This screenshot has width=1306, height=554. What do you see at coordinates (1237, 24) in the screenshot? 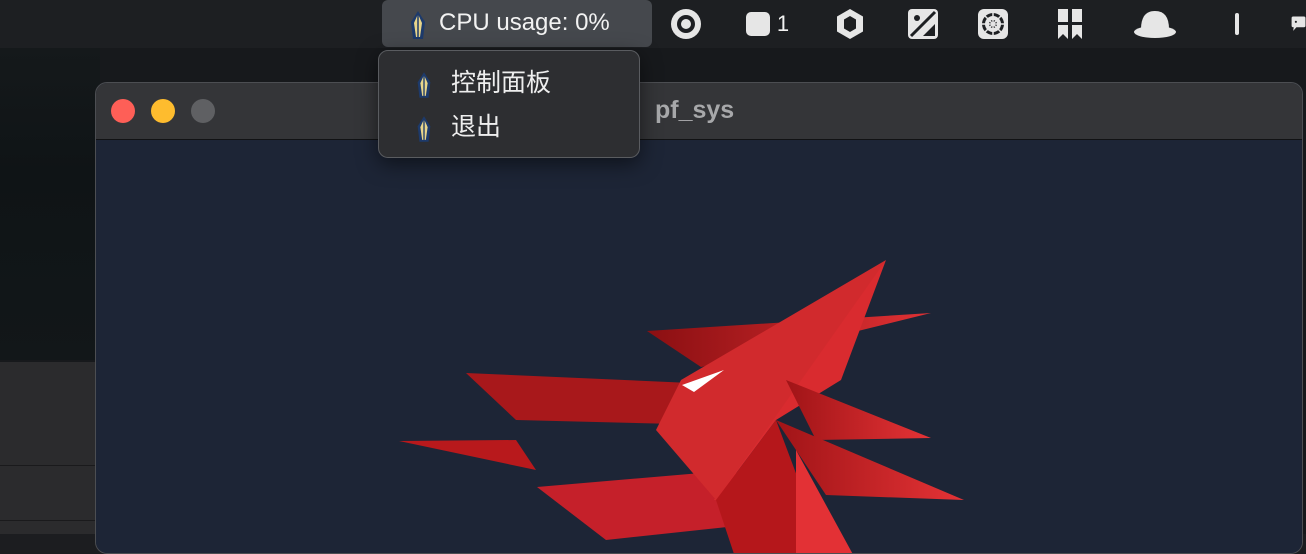
I see `vertical-bar-icon` at bounding box center [1237, 24].